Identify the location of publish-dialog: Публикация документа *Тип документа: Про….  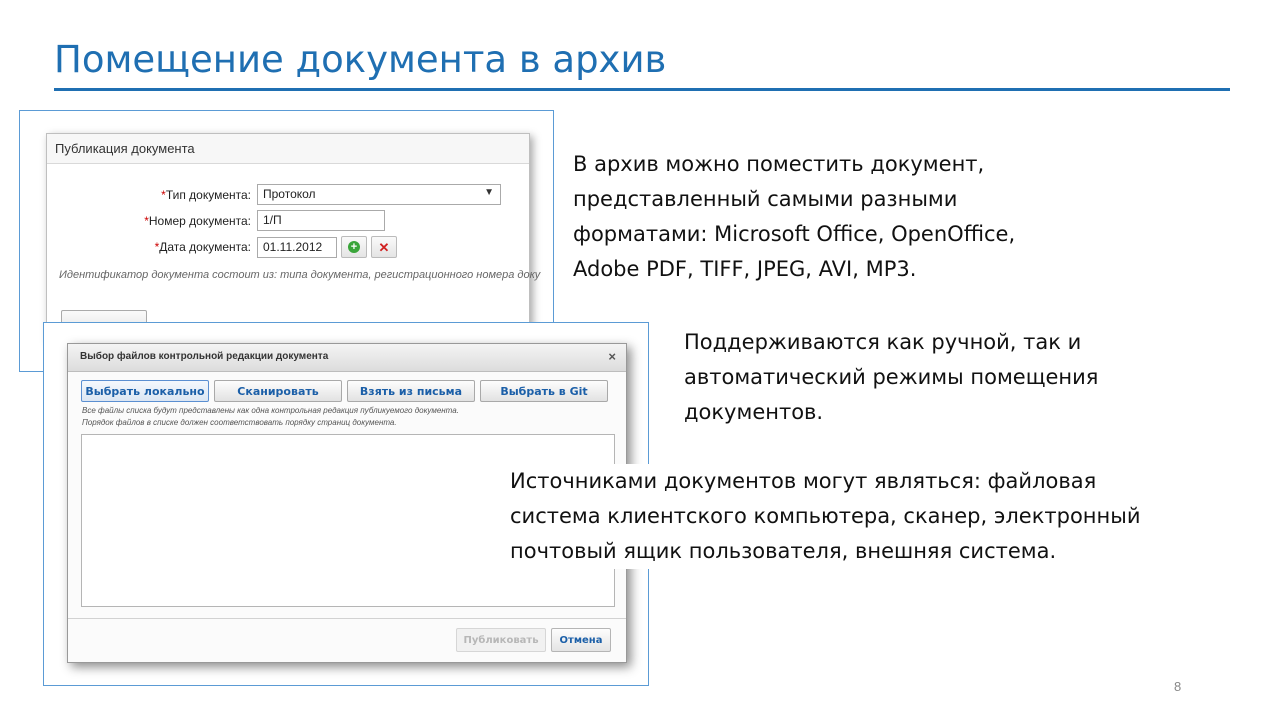
(293, 238).